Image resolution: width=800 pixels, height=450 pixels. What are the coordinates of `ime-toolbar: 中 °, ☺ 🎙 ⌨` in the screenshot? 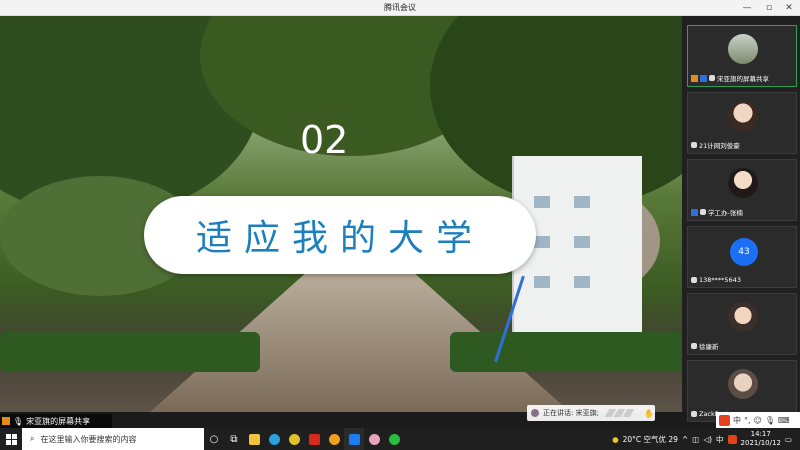 It's located at (758, 420).